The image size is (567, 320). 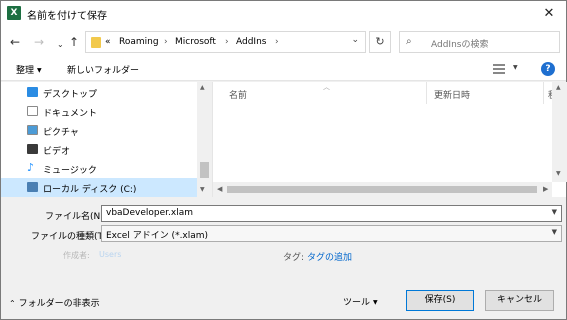 What do you see at coordinates (251, 42) in the screenshot?
I see `breadcrumb-addins: AddIns` at bounding box center [251, 42].